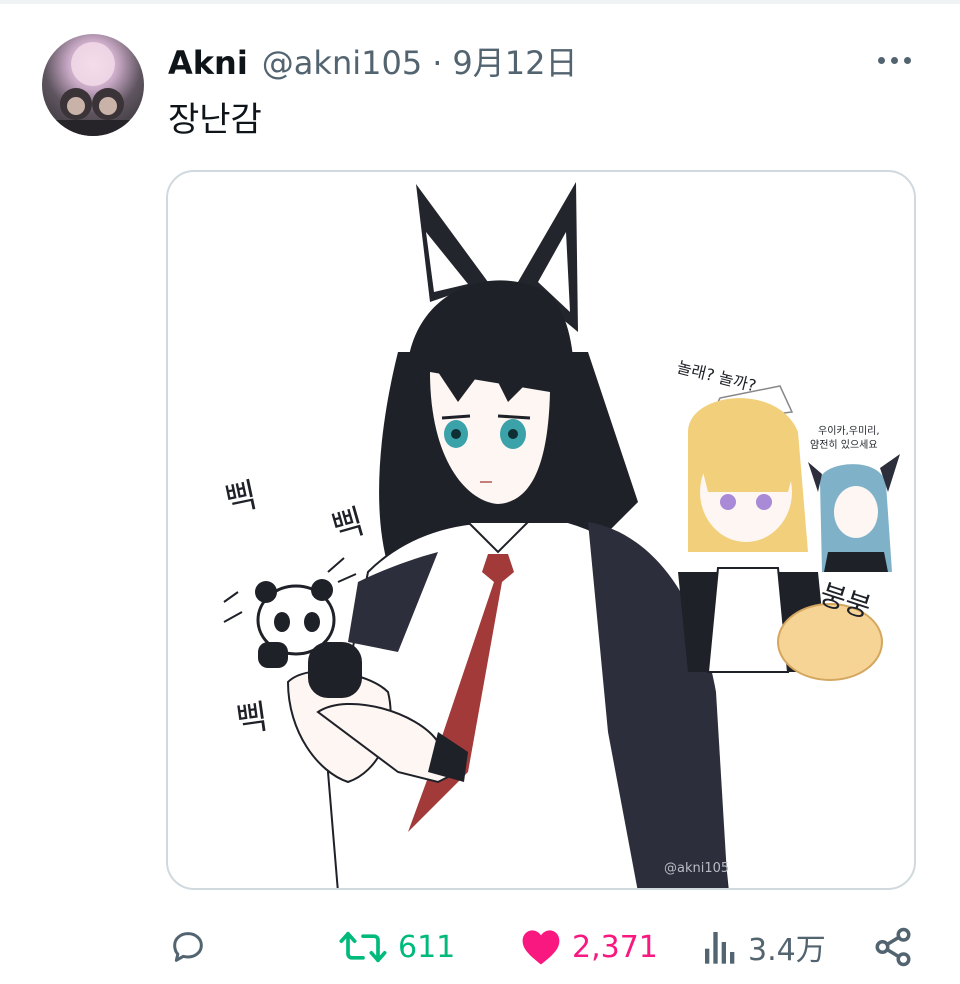 This screenshot has height=984, width=960. Describe the element at coordinates (347, 525) in the screenshot. I see `sfx-text-2: 삑` at that location.